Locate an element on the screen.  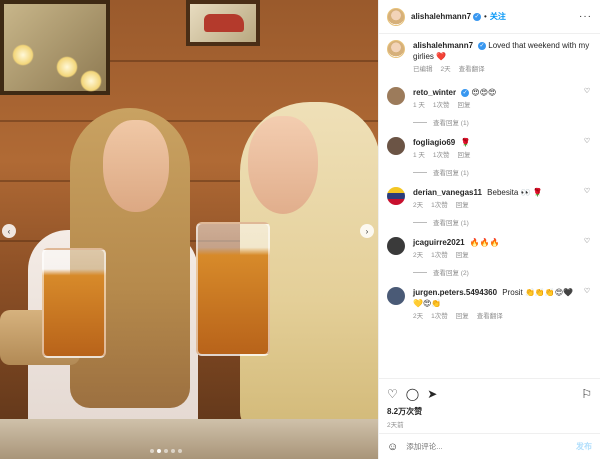
framed-picture is located at coordinates (223, 23).